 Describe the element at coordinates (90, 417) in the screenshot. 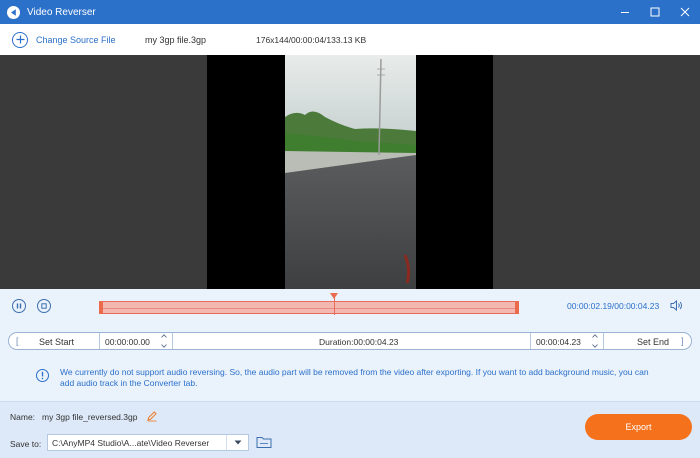

I see `output-filename: my 3gp file_reversed.3gp` at that location.